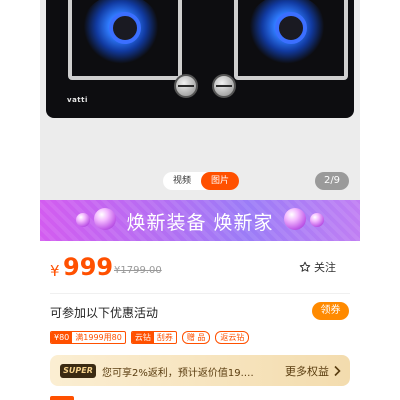  What do you see at coordinates (77, 100) in the screenshot?
I see `brand-logo: vatti` at bounding box center [77, 100].